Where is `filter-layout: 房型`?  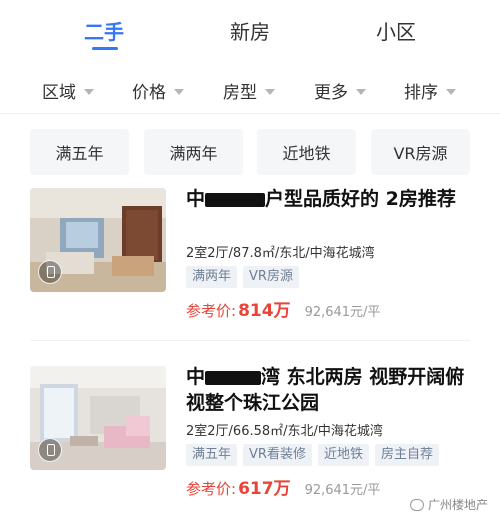
filter-layout: 房型 is located at coordinates (249, 90).